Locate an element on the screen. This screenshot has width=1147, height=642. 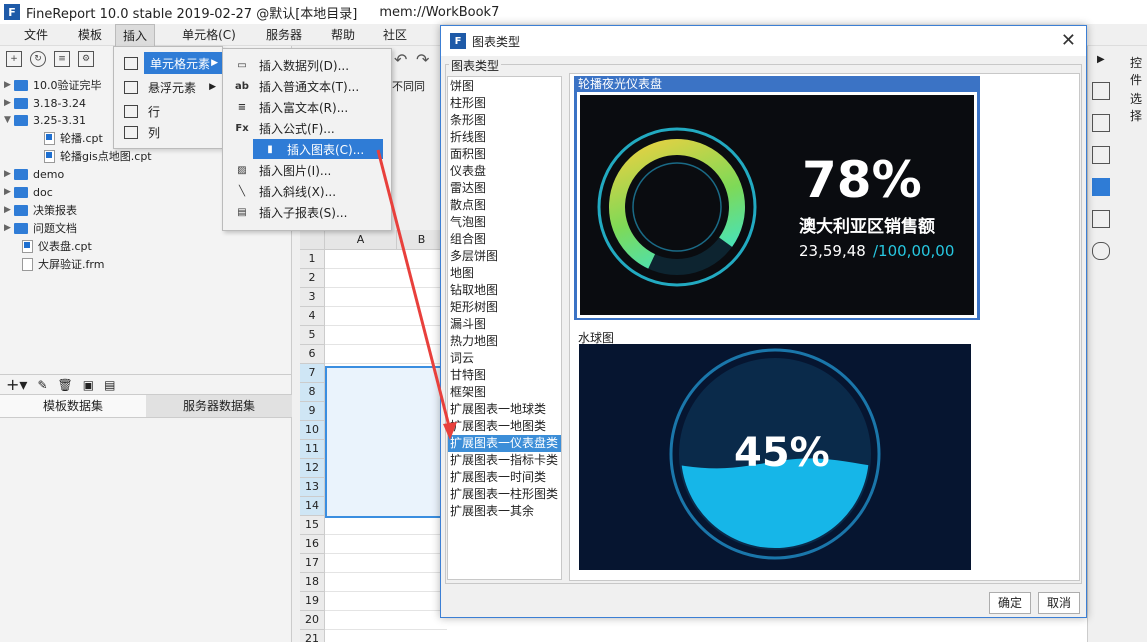
row-header: 17 is located at coordinates (312, 563).